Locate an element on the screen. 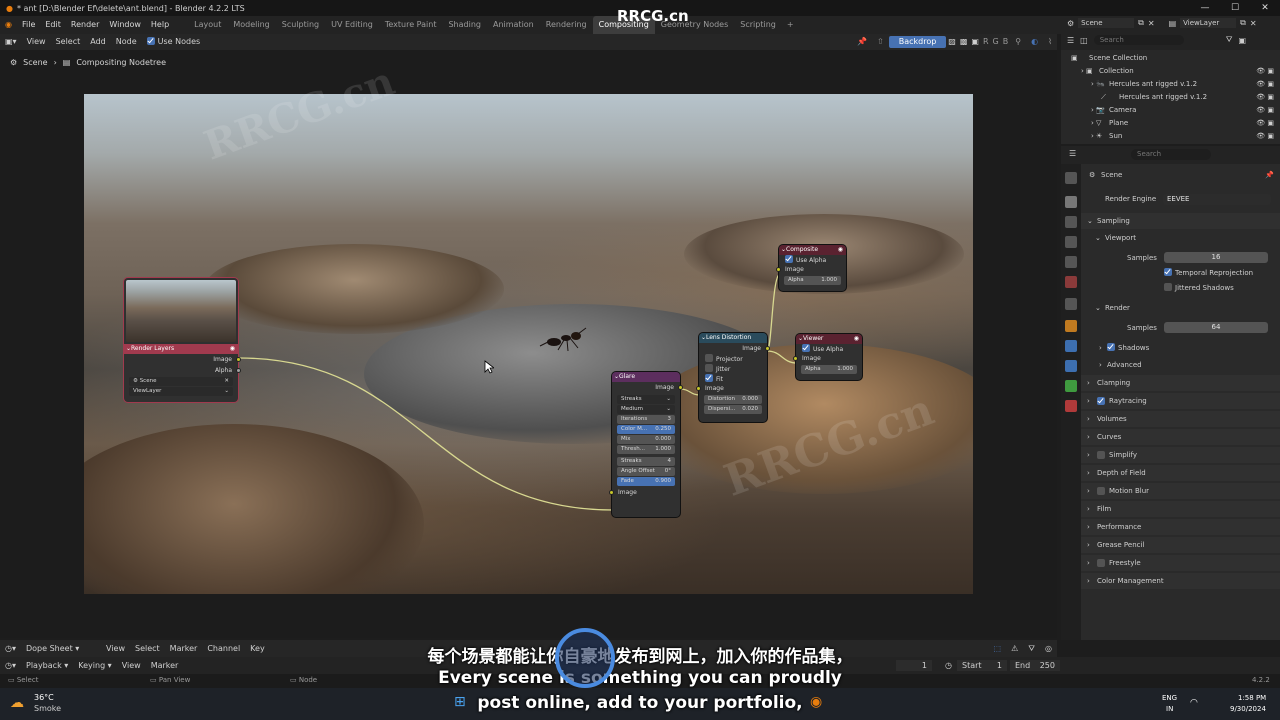  viewer-input-socket is located at coordinates (795, 358).